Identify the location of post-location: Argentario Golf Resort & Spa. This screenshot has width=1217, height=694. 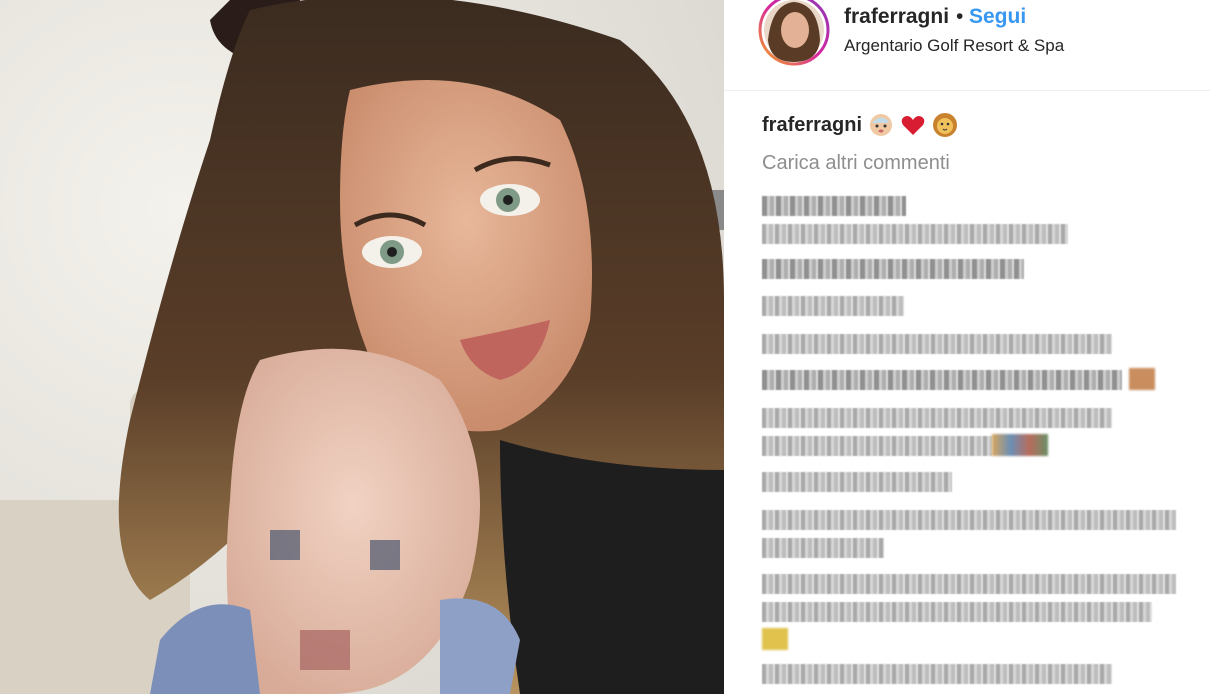
(954, 46).